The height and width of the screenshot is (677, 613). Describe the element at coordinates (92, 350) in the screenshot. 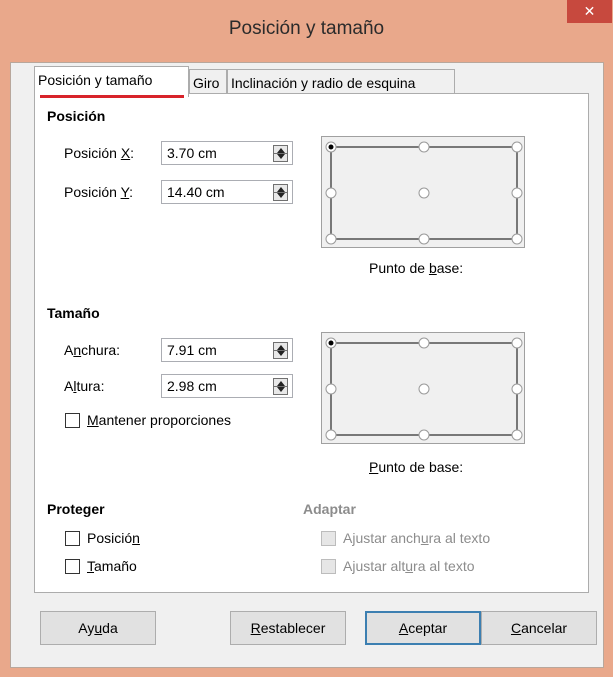

I see `width-label: Anchura:` at that location.